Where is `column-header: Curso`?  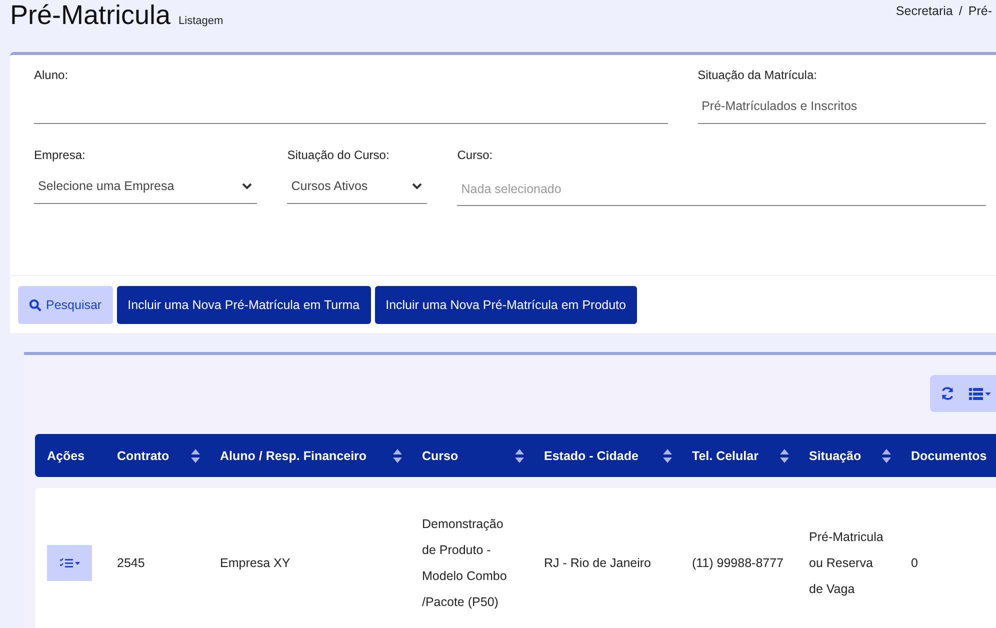 column-header: Curso is located at coordinates (440, 455).